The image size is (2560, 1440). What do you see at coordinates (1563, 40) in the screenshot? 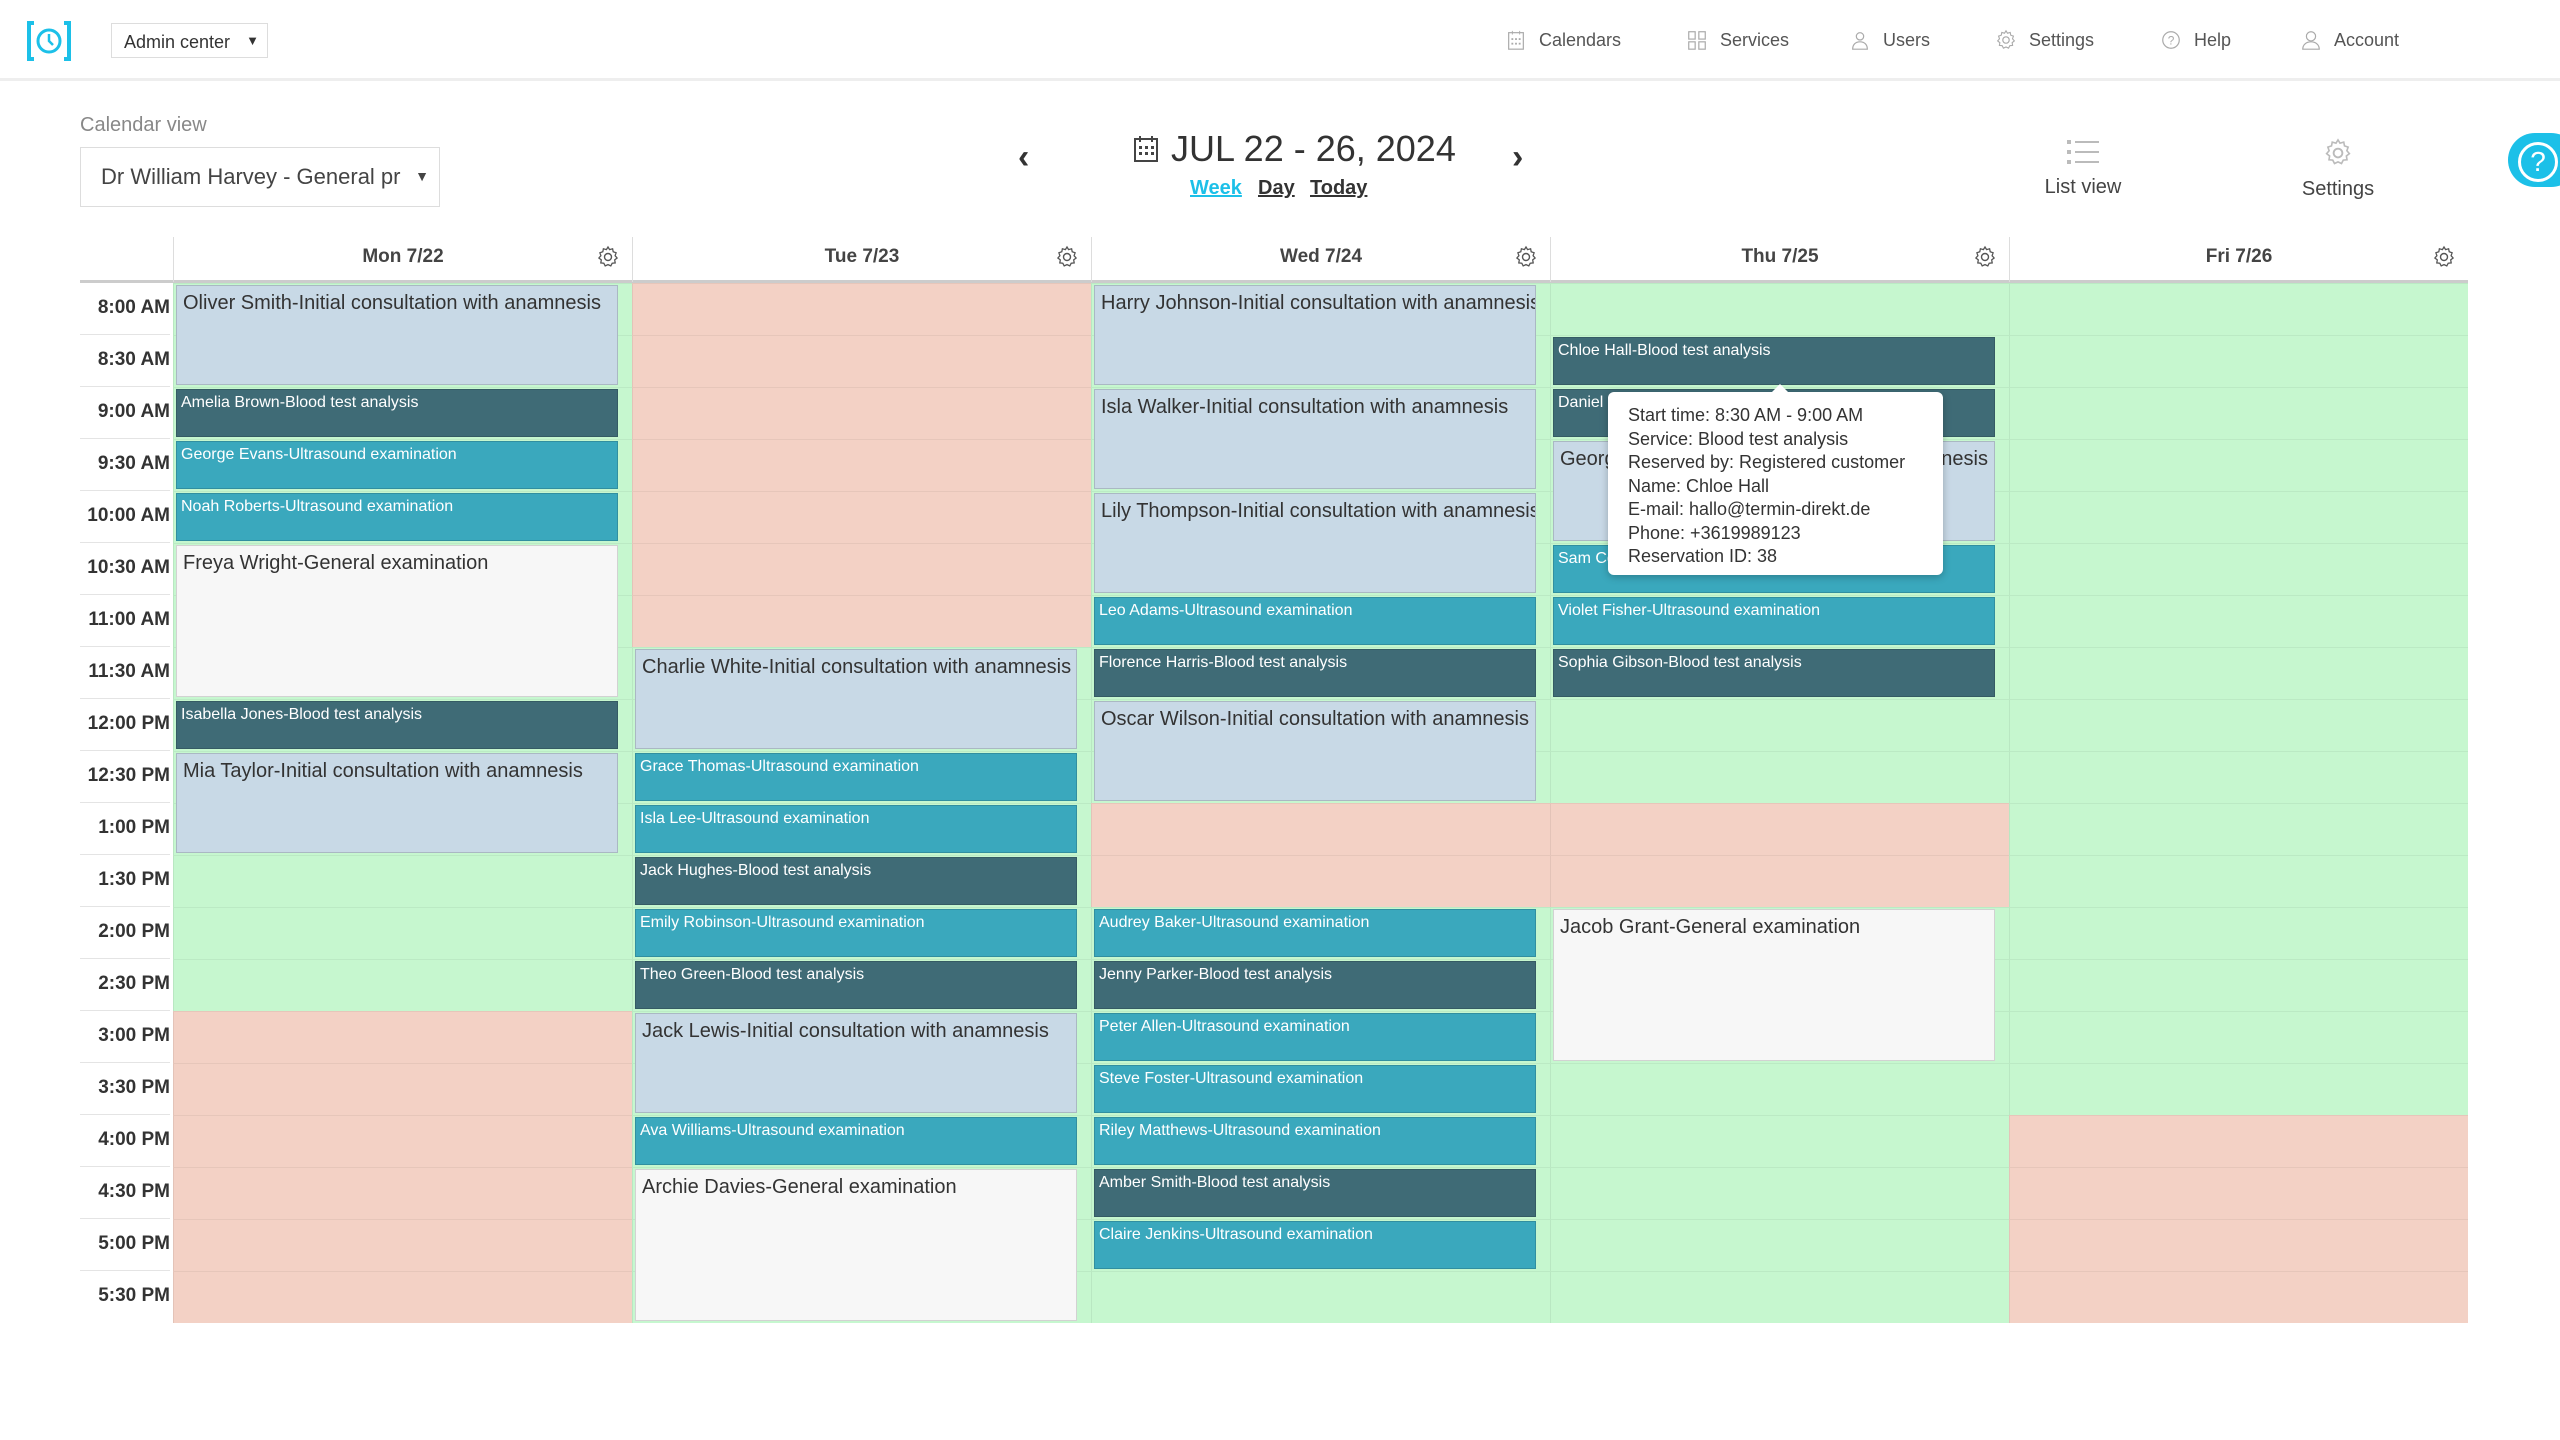
I see `nav-calendars: Calendars` at bounding box center [1563, 40].